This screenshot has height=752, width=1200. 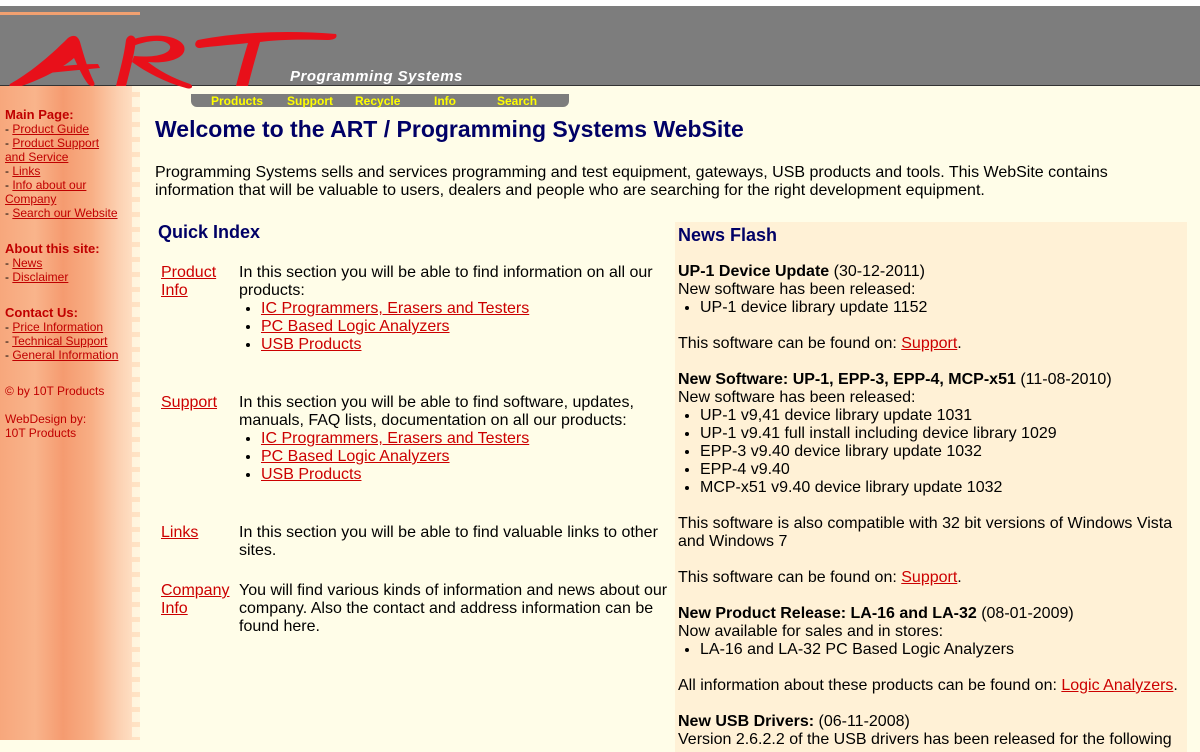 I want to click on qi-link-product-info: Product Info, so click(x=188, y=281).